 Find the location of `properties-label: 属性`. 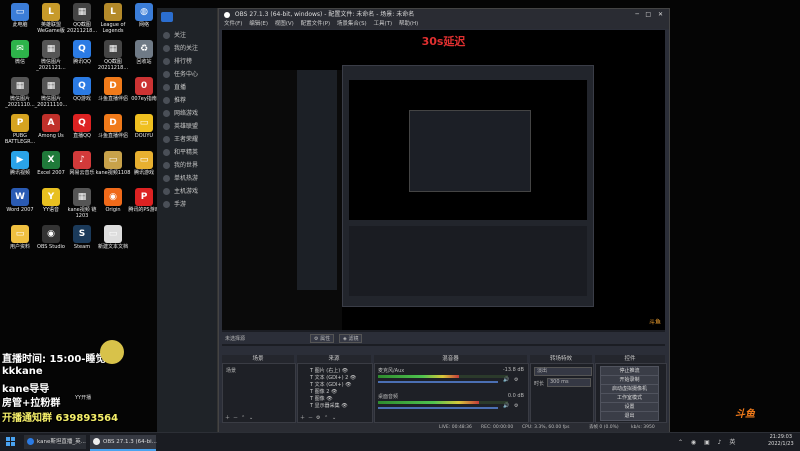

properties-label: 属性 is located at coordinates (325, 339).